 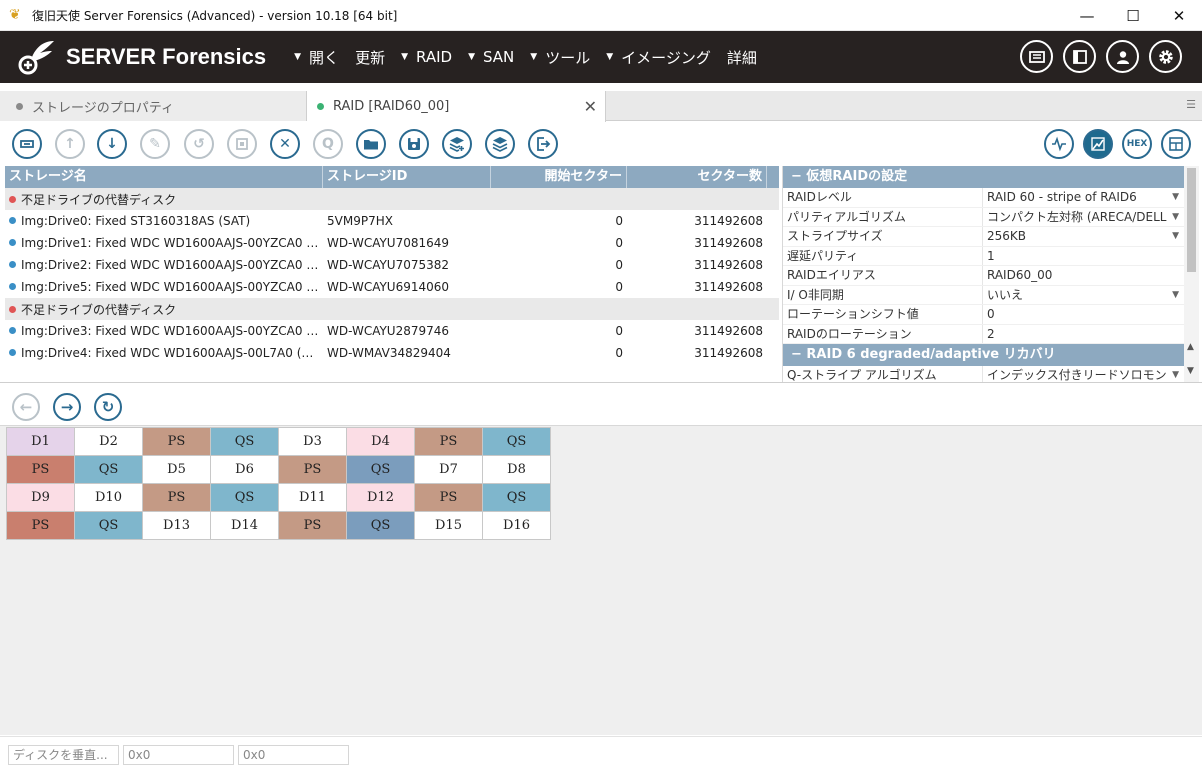 I want to click on exit-button, so click(x=543, y=144).